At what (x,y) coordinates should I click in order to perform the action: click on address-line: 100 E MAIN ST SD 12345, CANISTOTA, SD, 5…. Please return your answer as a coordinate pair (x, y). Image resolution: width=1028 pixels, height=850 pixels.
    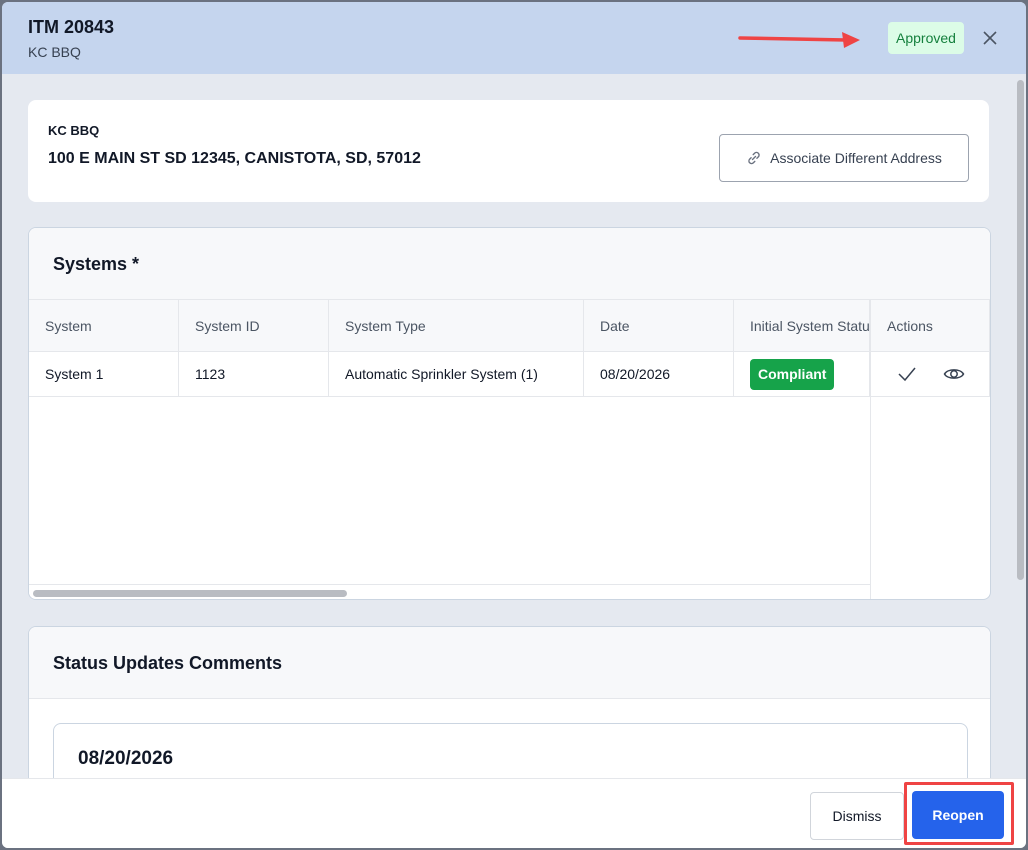
    Looking at the image, I should click on (234, 158).